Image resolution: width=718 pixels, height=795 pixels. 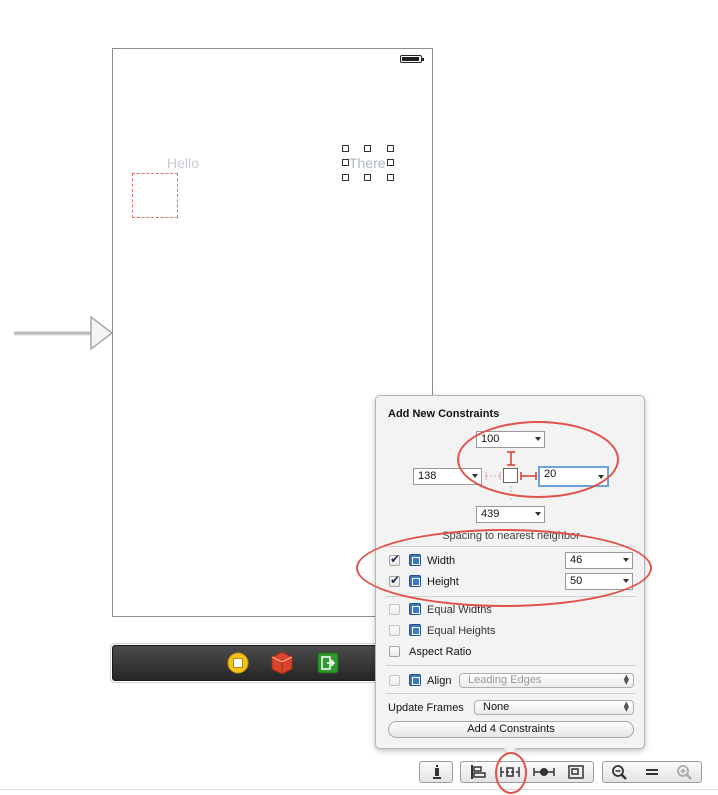 I want to click on equal-heights-checkbox, so click(x=394, y=630).